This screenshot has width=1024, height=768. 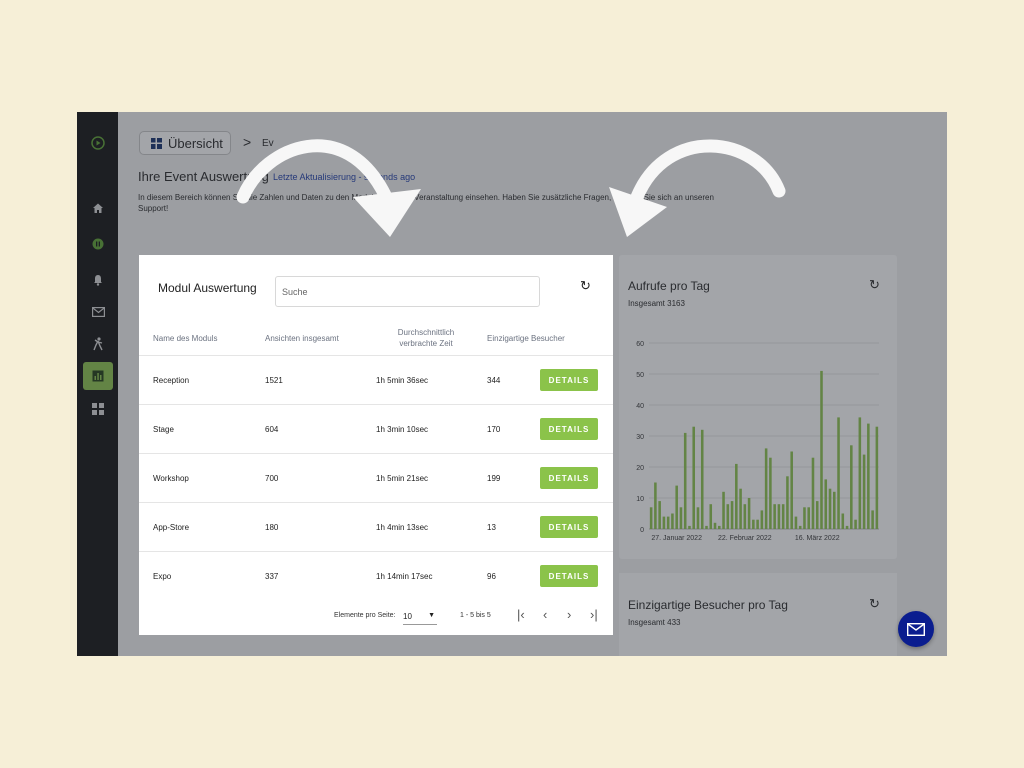 What do you see at coordinates (640, 406) in the screenshot?
I see `y-tick-label: 40` at bounding box center [640, 406].